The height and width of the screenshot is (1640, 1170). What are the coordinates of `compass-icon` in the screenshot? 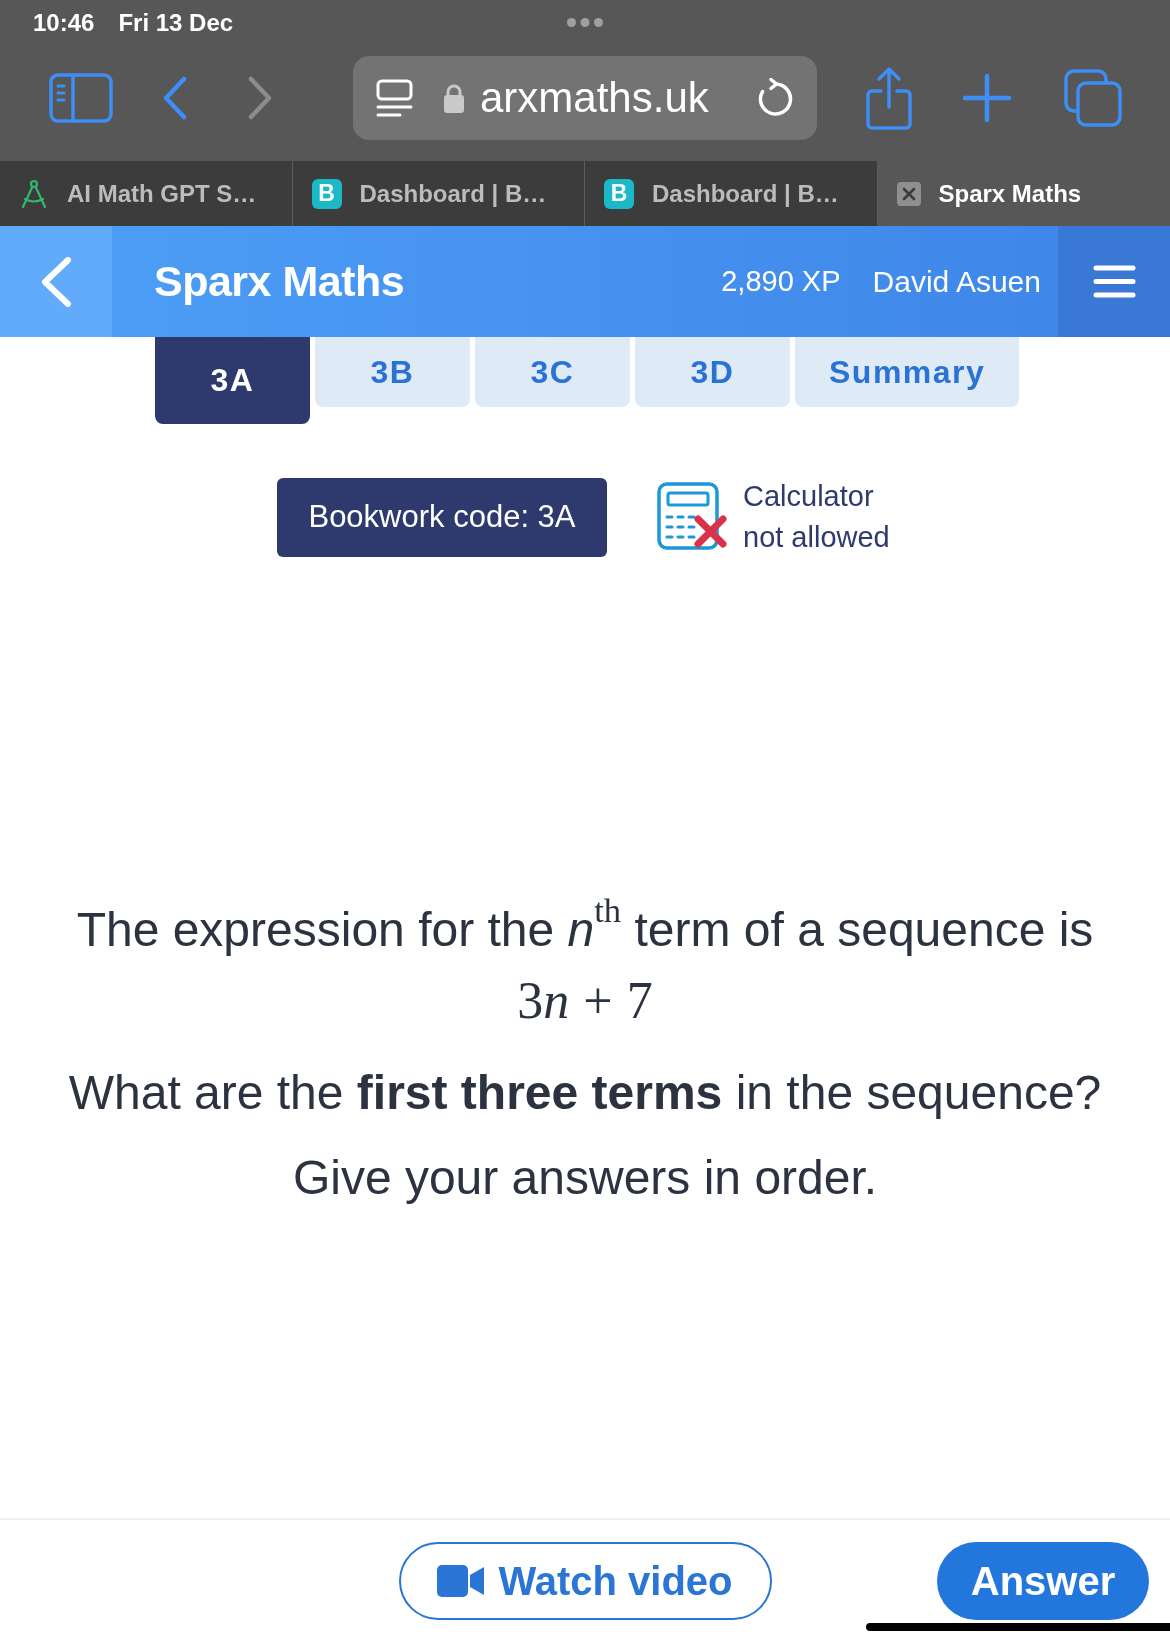 It's located at (34, 193).